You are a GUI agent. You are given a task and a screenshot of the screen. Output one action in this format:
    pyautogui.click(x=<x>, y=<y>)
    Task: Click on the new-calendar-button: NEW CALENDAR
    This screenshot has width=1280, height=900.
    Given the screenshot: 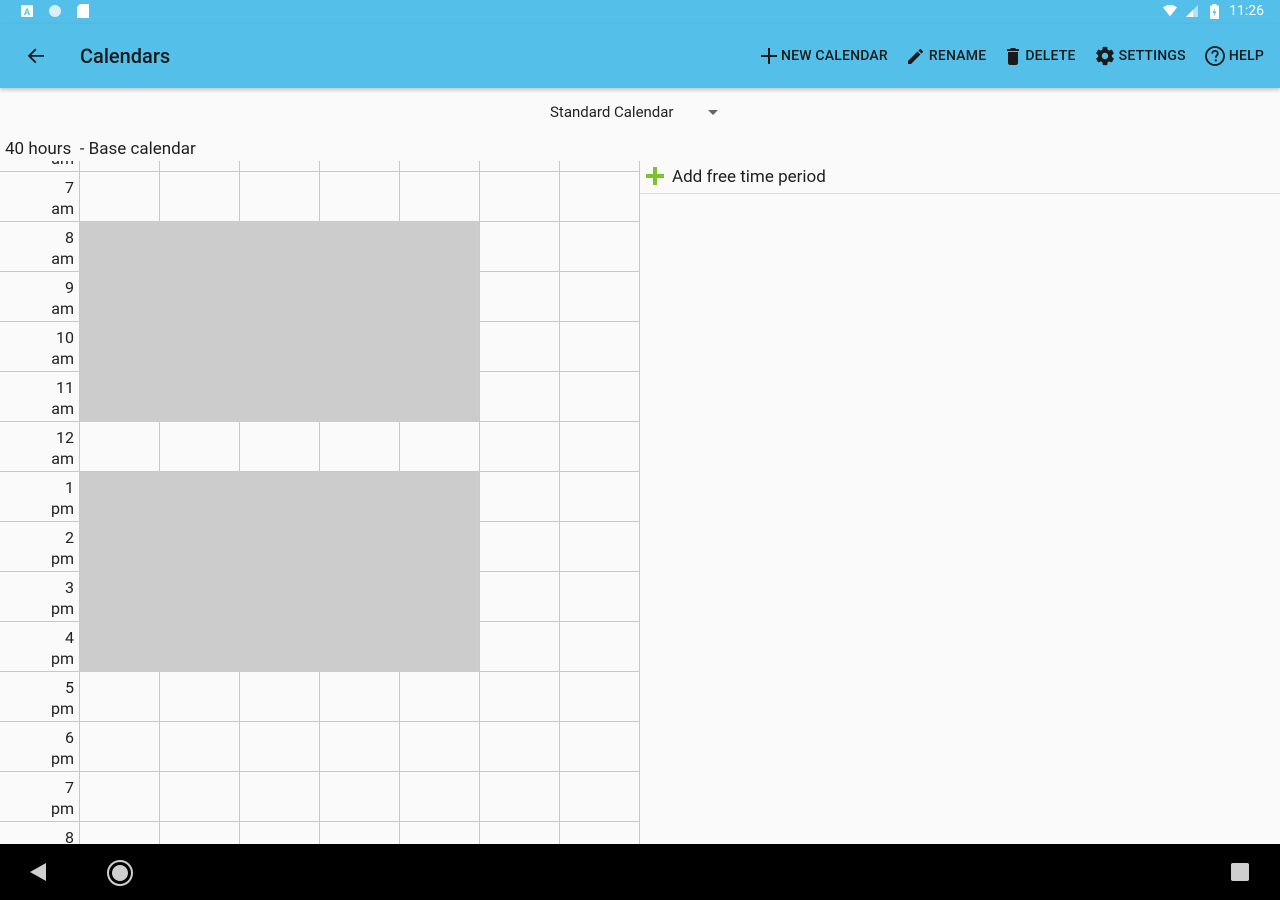 What is the action you would take?
    pyautogui.click(x=824, y=56)
    